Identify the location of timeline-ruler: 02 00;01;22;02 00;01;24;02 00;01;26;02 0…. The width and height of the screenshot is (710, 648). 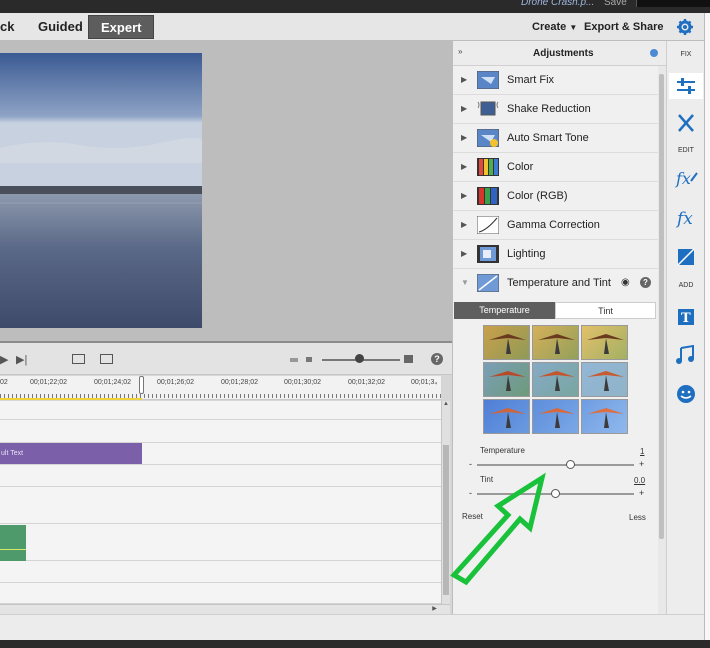
(220, 388).